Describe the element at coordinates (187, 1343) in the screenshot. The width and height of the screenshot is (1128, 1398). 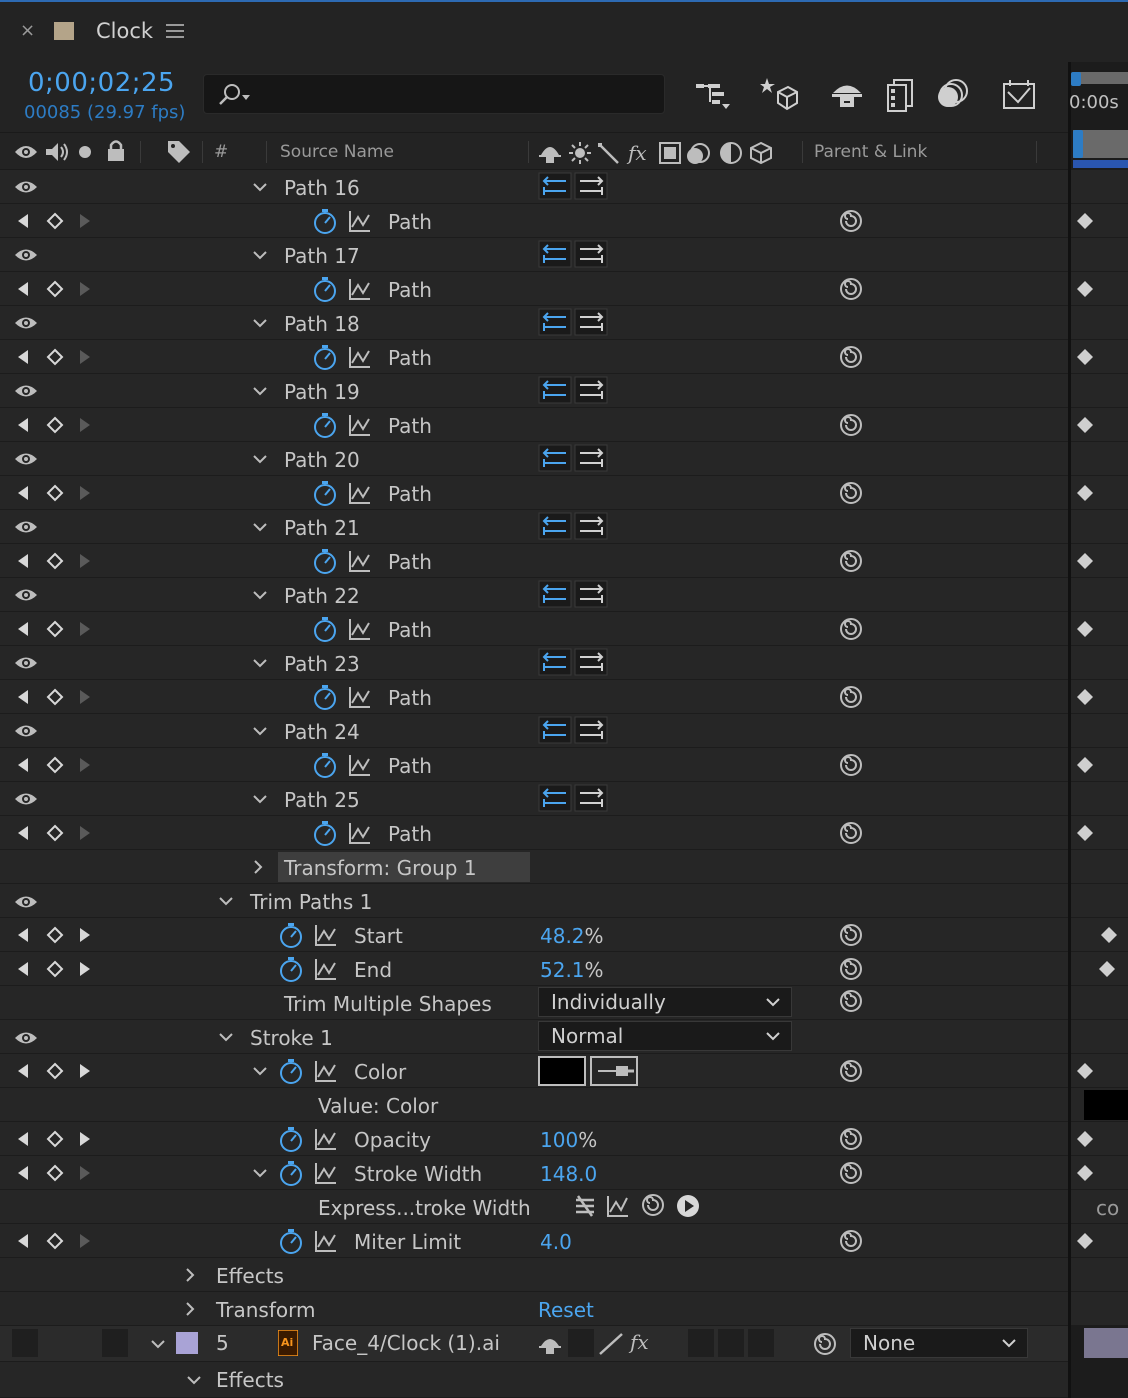
I see `layer-label-color` at that location.